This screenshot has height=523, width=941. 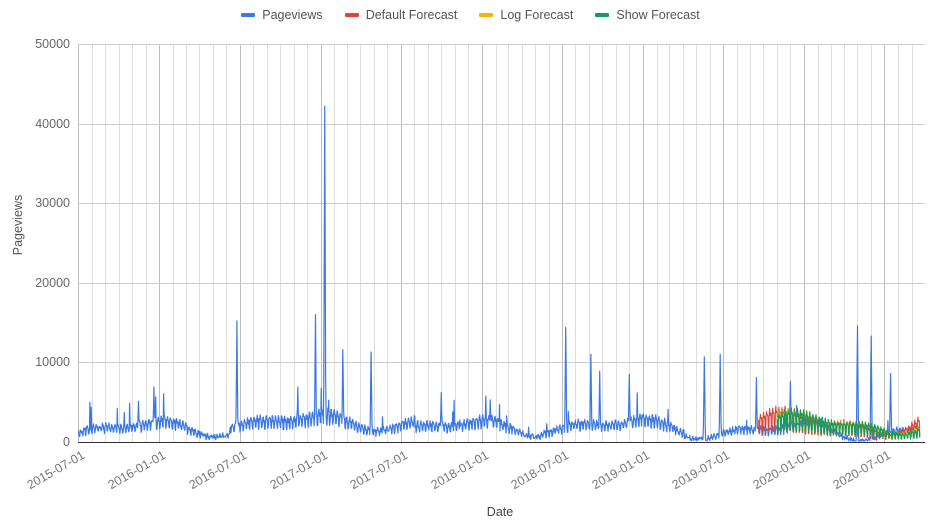 What do you see at coordinates (66, 442) in the screenshot?
I see `y-tick-0: 0` at bounding box center [66, 442].